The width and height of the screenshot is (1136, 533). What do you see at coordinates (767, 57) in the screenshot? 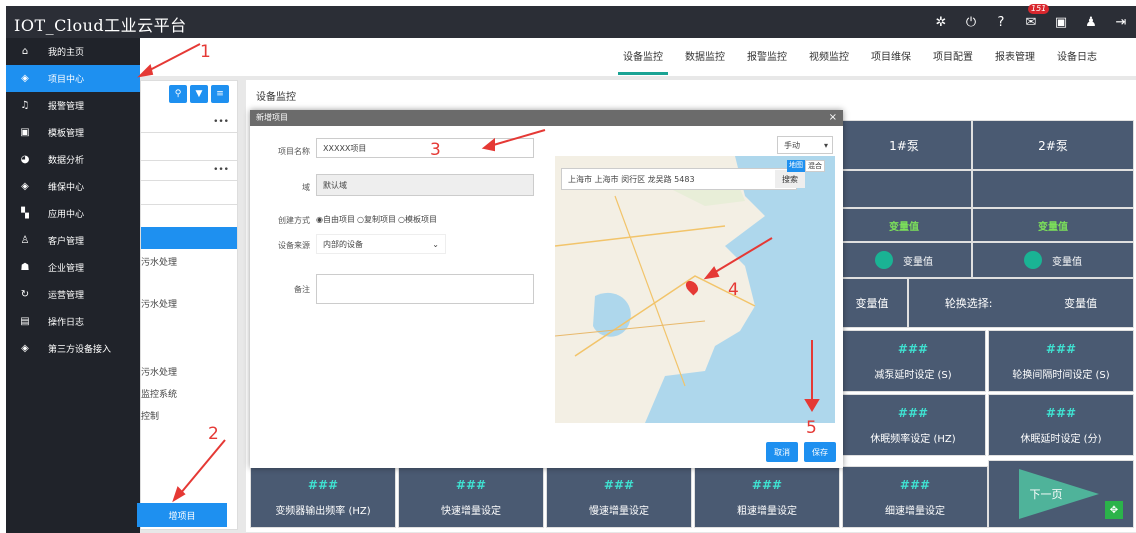
I see `tab-alarm-monitor: 报警监控` at bounding box center [767, 57].